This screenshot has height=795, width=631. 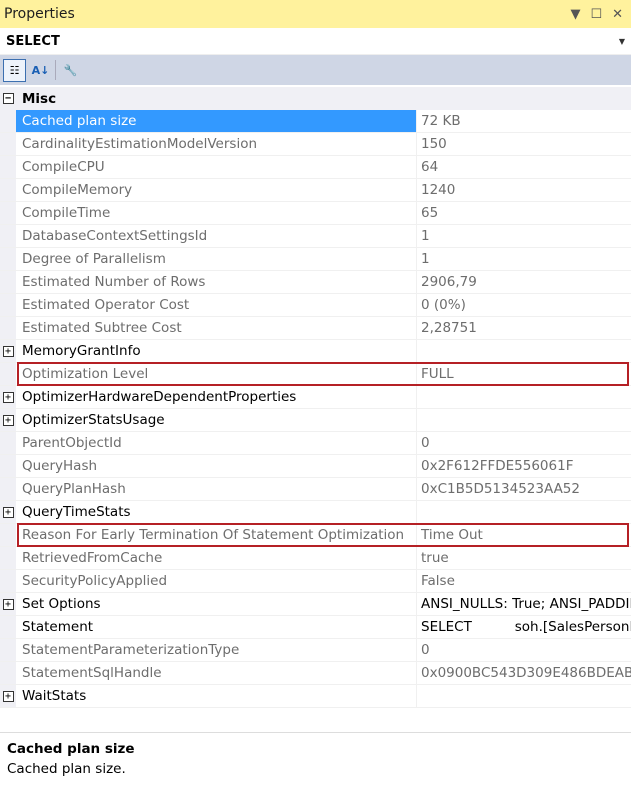 I want to click on property-value: ANSI_NULLS: True; ANSI_PADDING, so click(x=524, y=604).